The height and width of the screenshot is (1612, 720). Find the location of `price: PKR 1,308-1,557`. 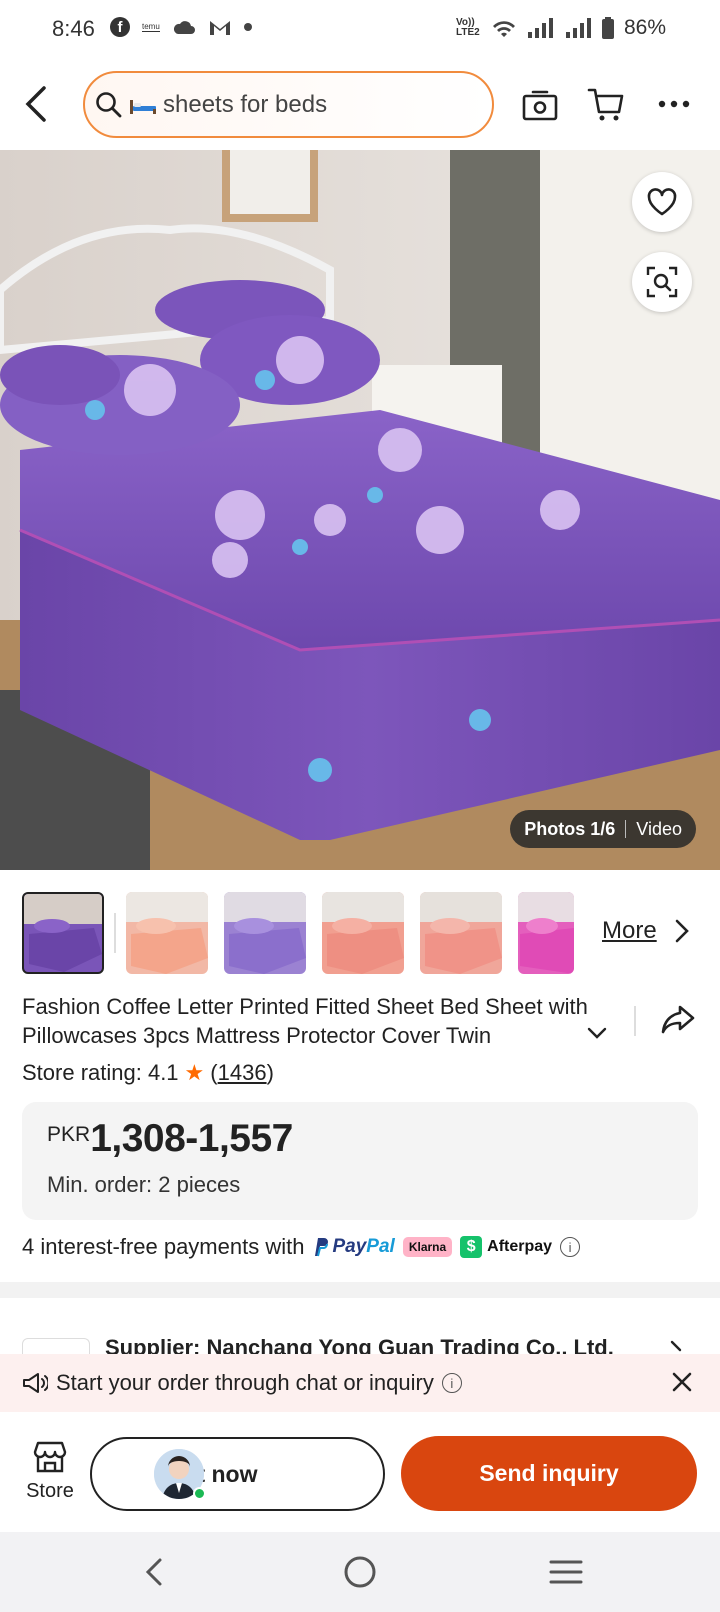

price: PKR 1,308-1,557 is located at coordinates (170, 1139).